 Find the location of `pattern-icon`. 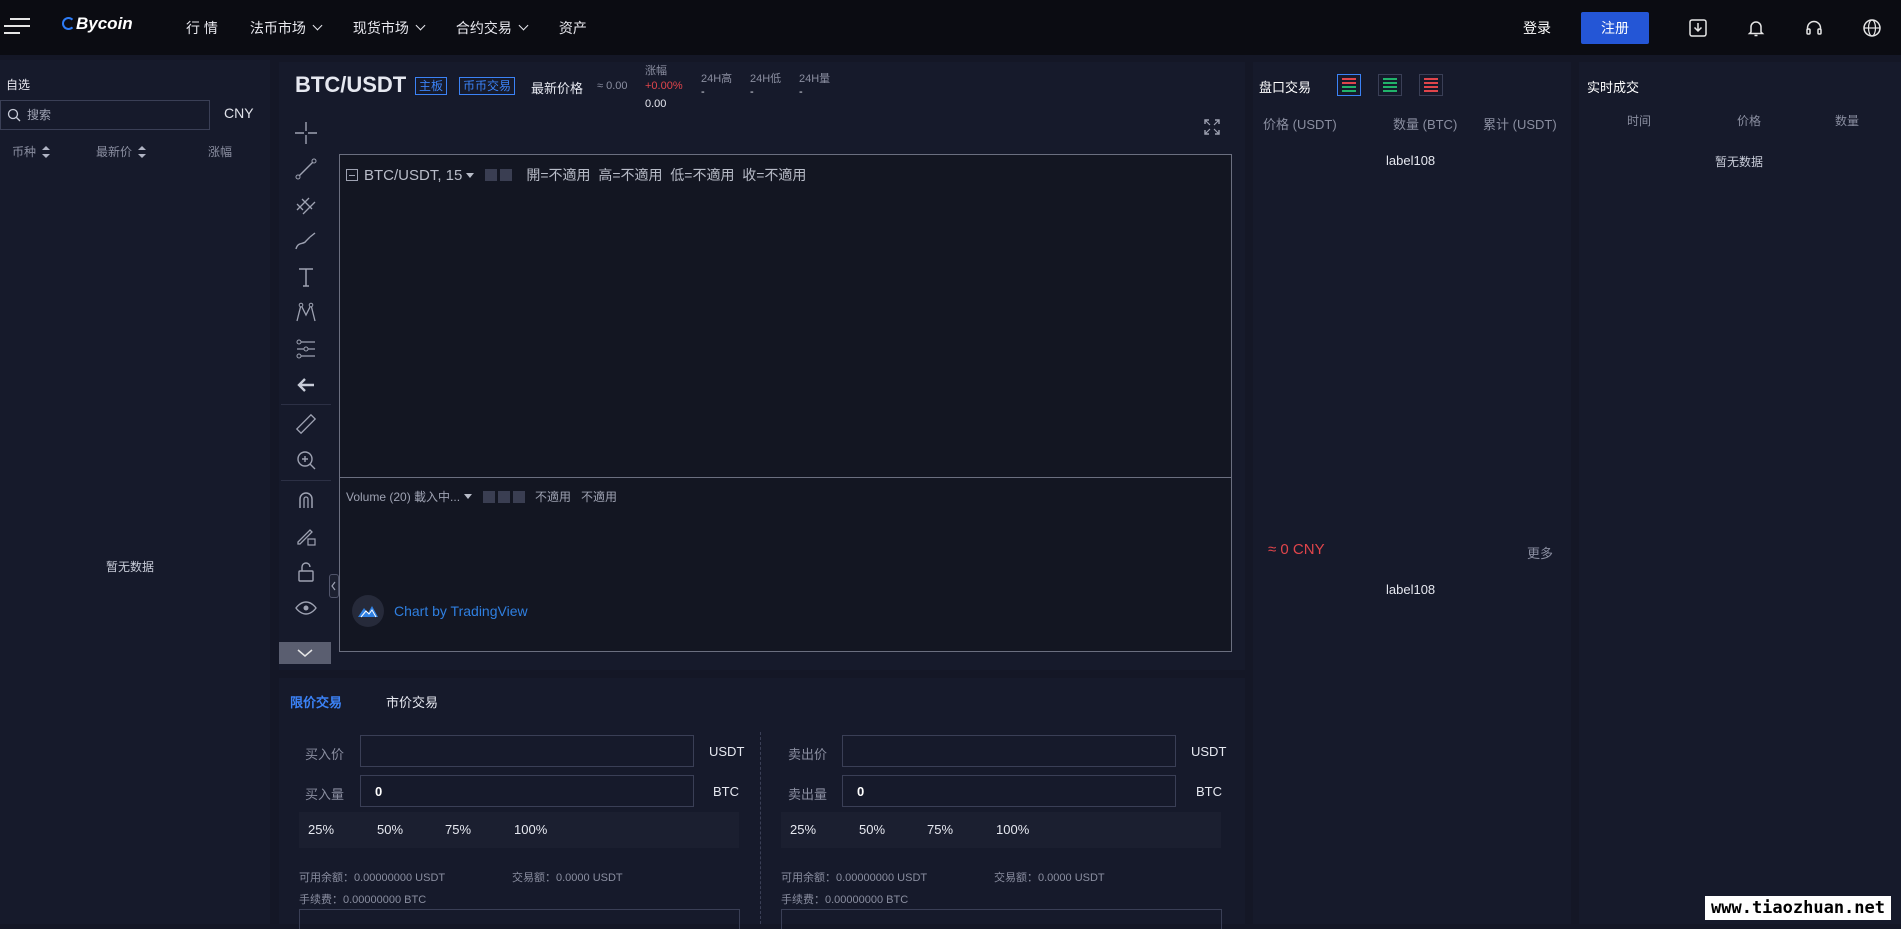

pattern-icon is located at coordinates (306, 313).